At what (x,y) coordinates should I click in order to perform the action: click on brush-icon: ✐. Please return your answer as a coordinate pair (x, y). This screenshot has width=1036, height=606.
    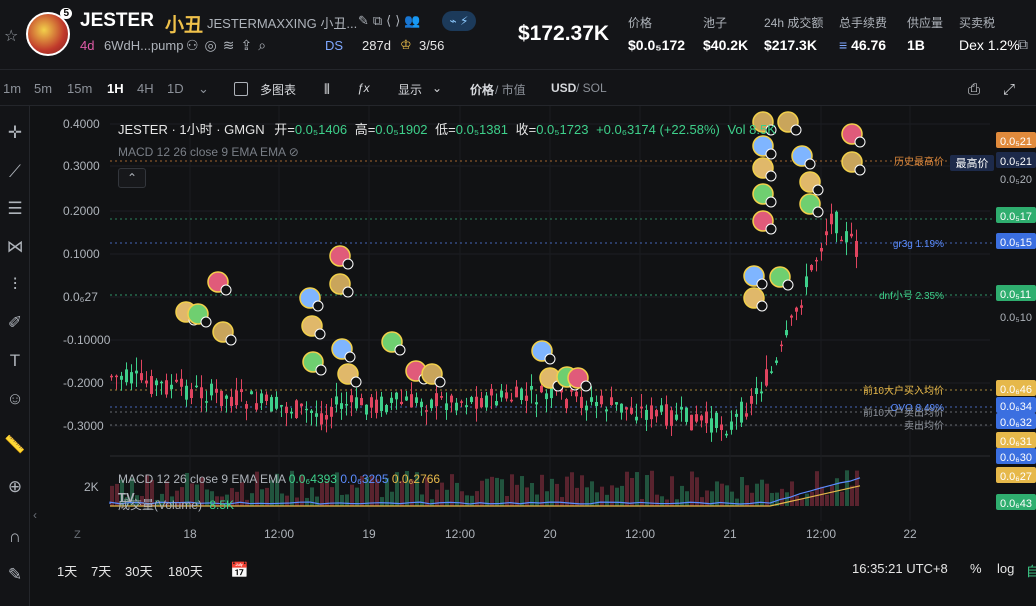
    Looking at the image, I should click on (15, 323).